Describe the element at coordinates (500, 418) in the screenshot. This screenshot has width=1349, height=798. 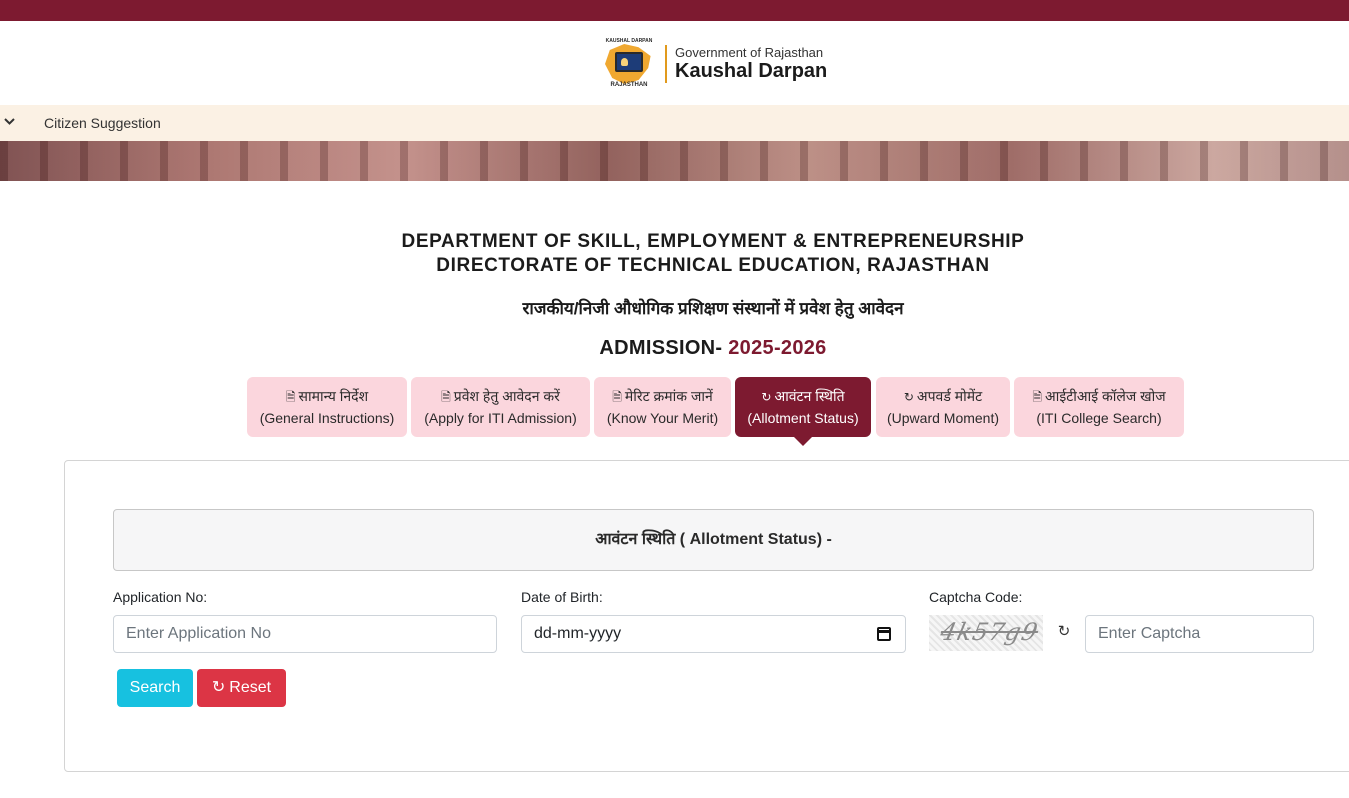
I see `tab-english-label: (Apply for ITI Admission)` at that location.